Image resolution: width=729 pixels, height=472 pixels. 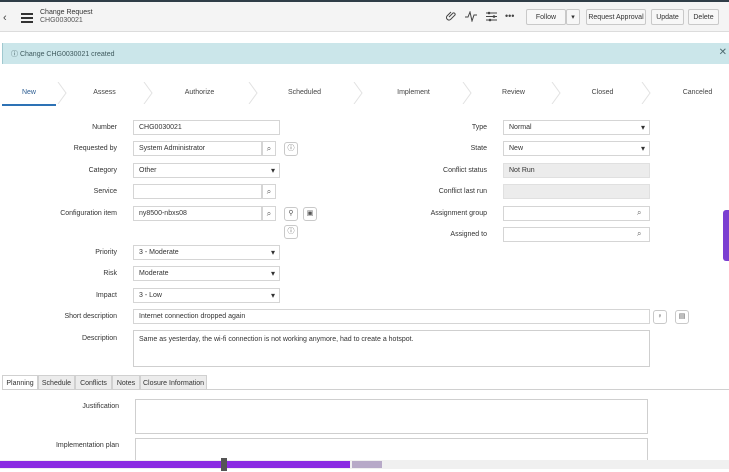 What do you see at coordinates (61, 20) in the screenshot?
I see `record-number: CHG0030021` at bounding box center [61, 20].